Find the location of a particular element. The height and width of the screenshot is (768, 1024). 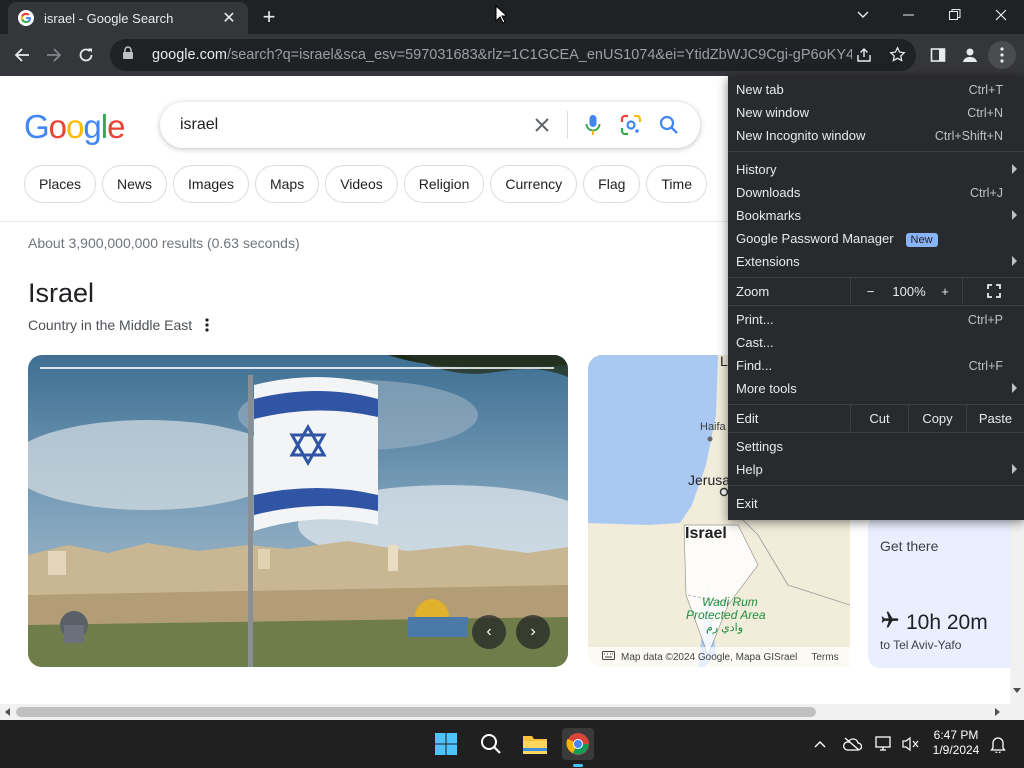

menu-edit-row: Edit Cut Copy Paste is located at coordinates (876, 418).